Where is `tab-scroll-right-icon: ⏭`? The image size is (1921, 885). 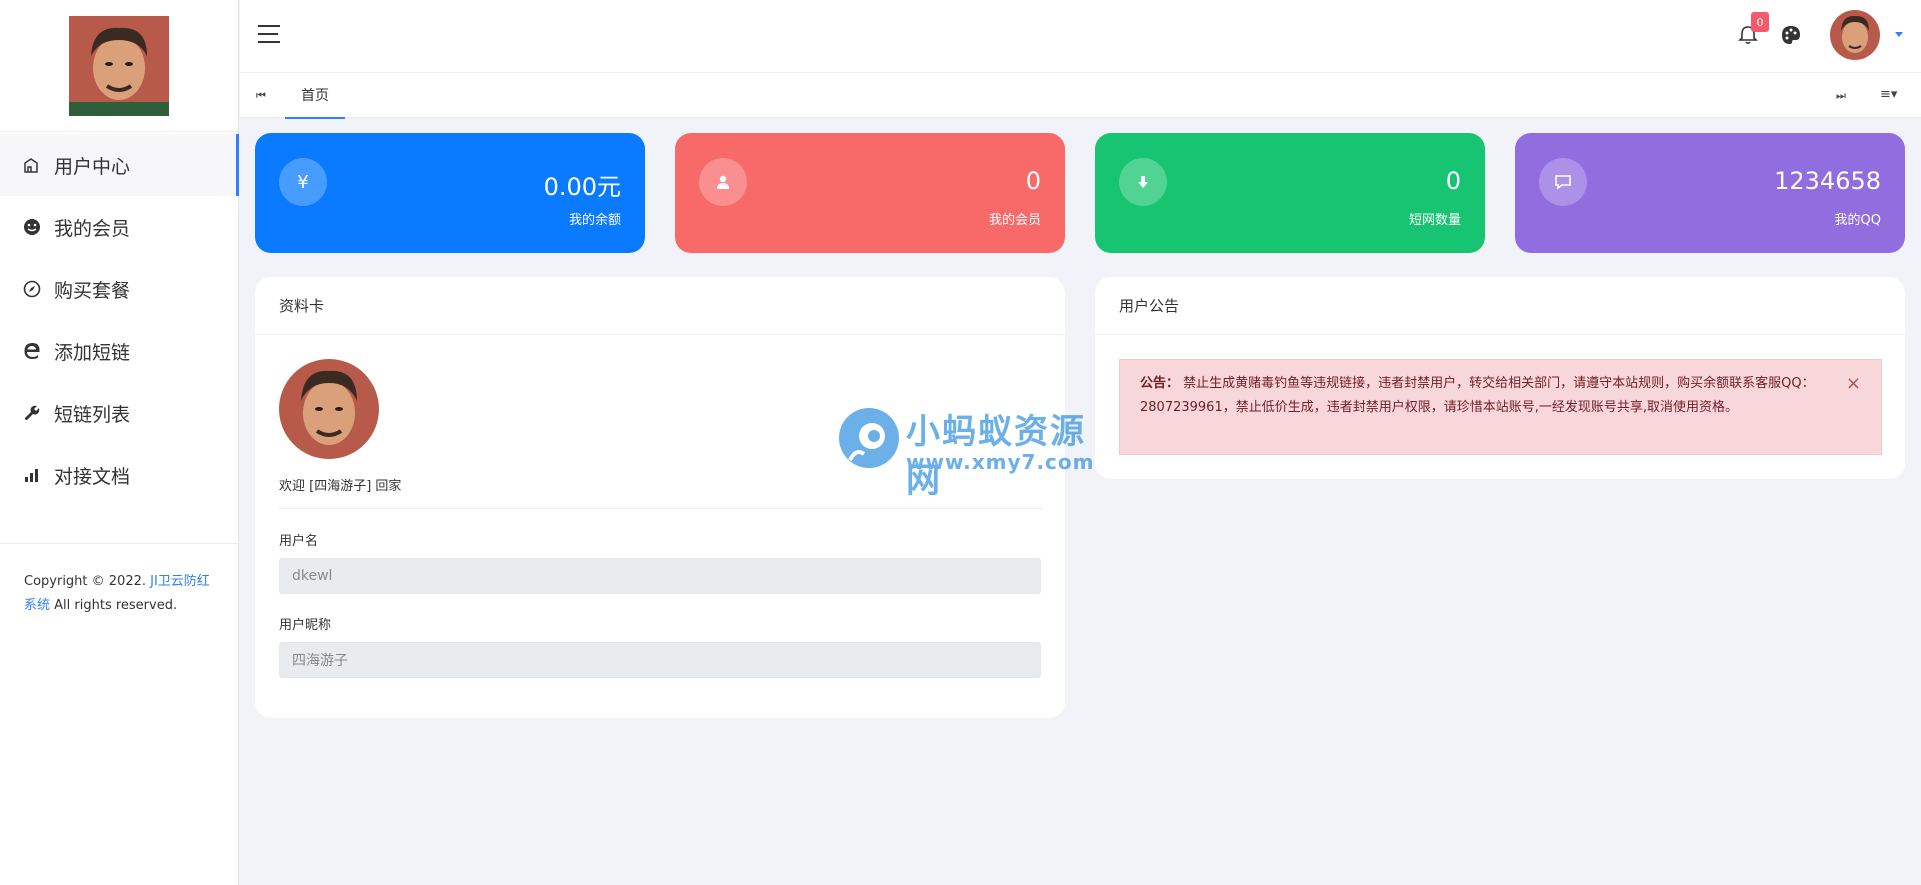
tab-scroll-right-icon: ⏭ is located at coordinates (1841, 96).